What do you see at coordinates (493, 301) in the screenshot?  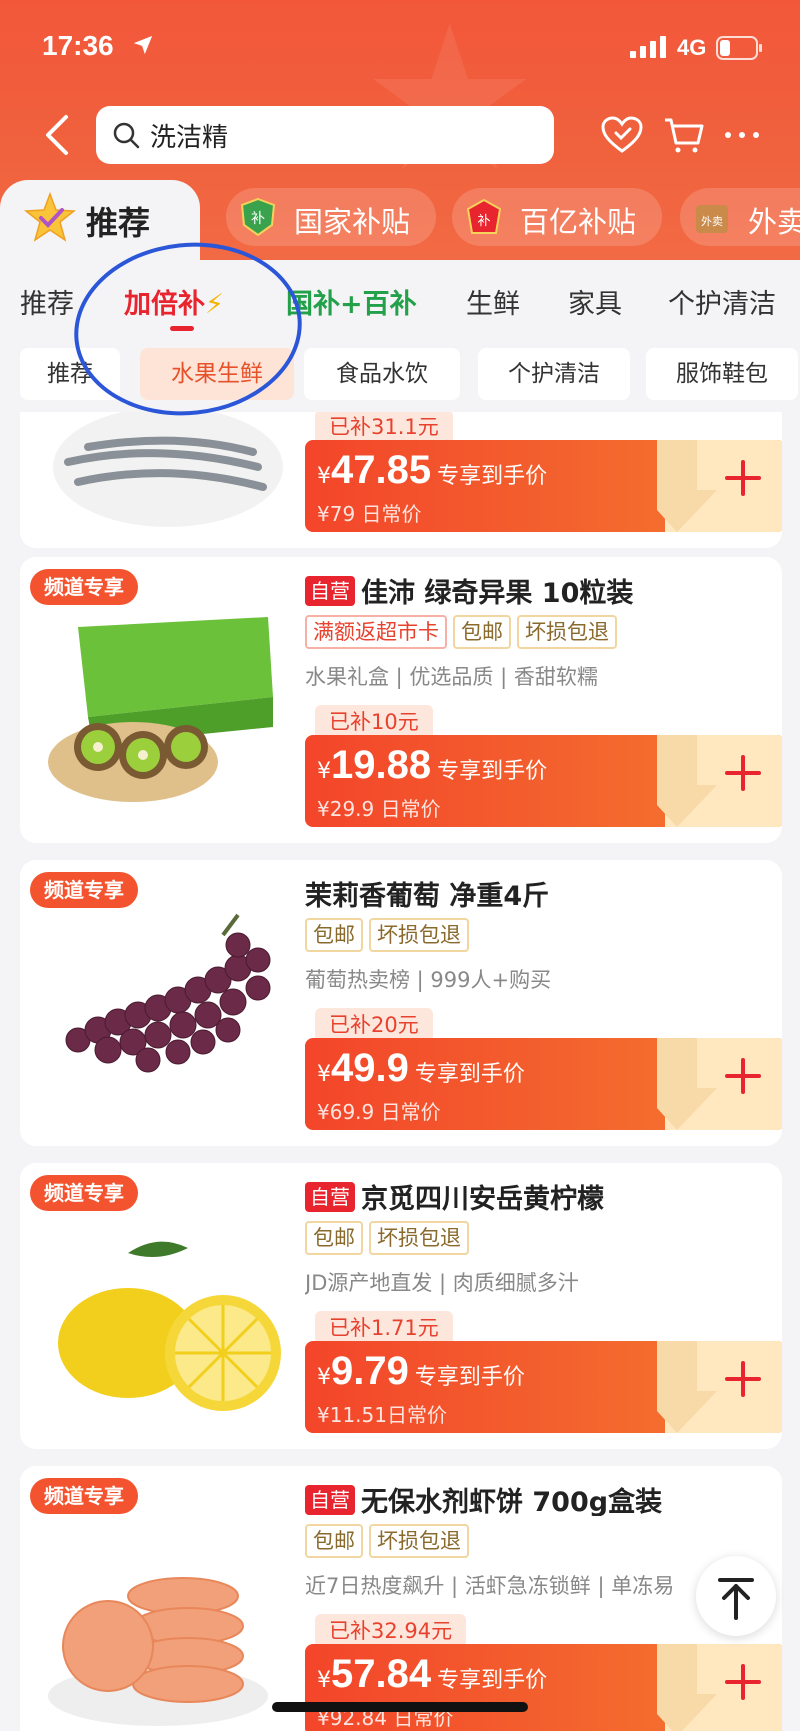 I see `subtab-fresh: 生鲜` at bounding box center [493, 301].